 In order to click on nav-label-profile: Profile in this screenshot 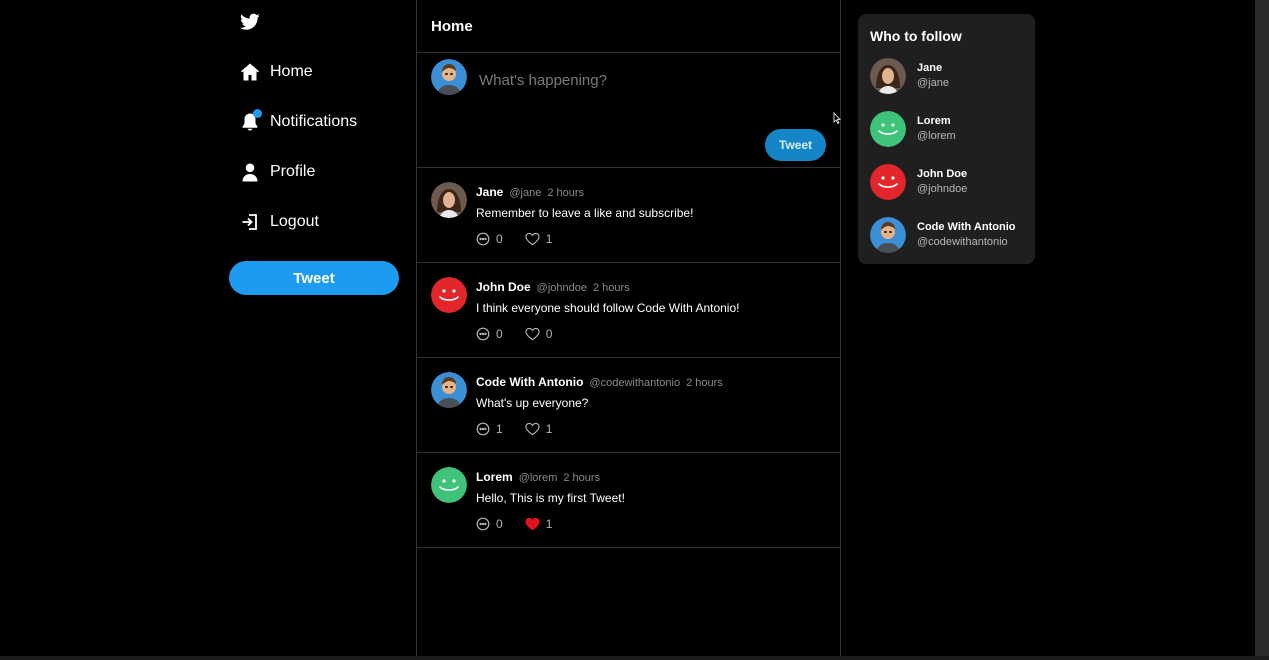, I will do `click(293, 171)`.